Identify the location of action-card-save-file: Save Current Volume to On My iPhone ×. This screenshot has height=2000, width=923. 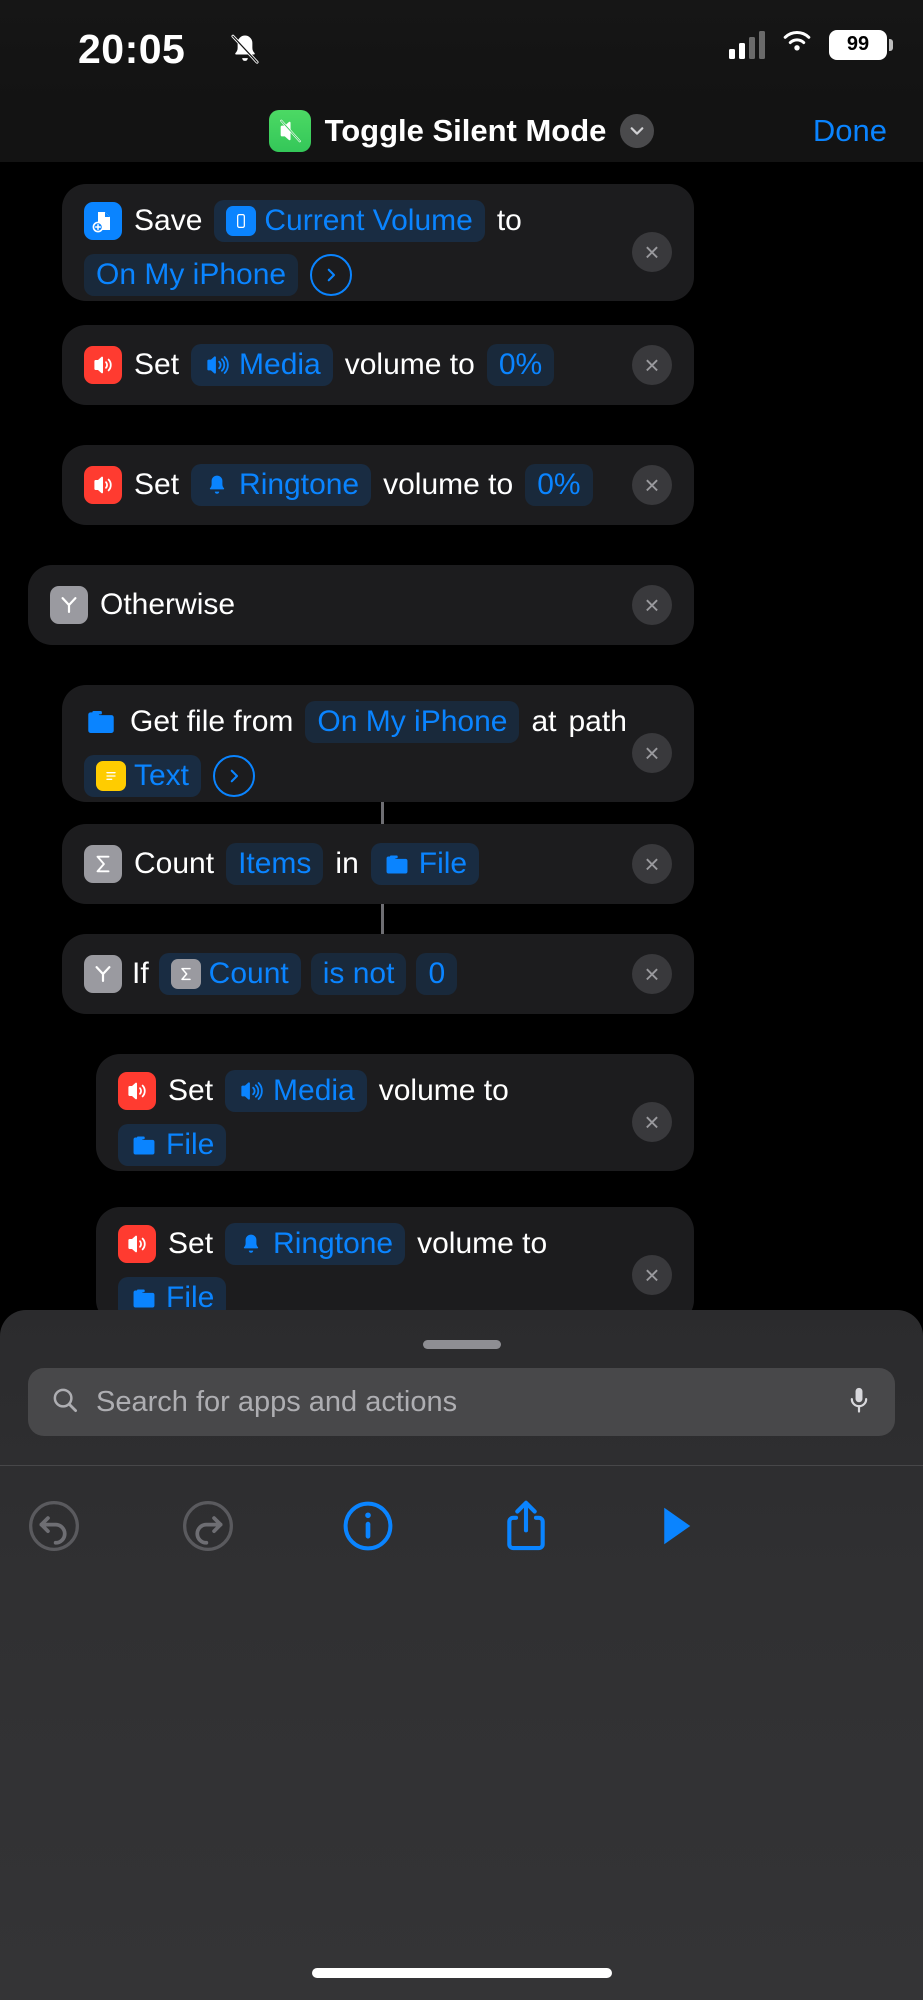
(378, 242).